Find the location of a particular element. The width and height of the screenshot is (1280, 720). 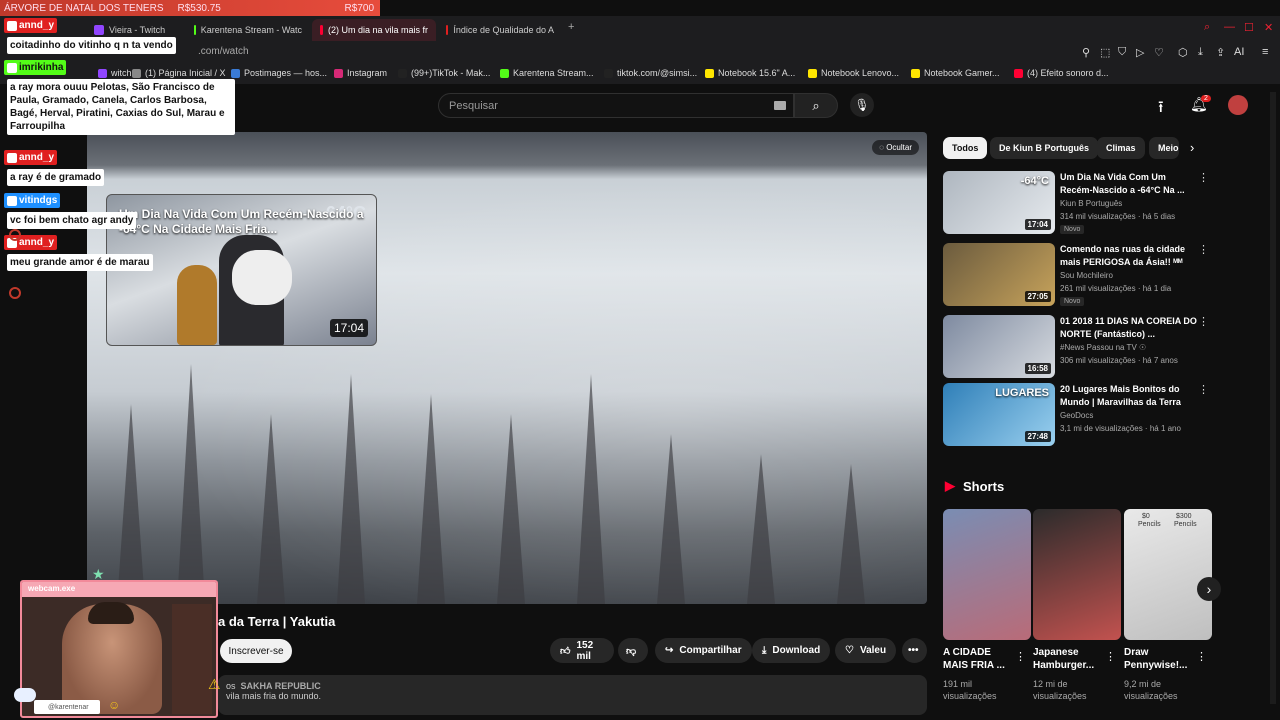

play-icon: ▷ is located at coordinates (1140, 52).